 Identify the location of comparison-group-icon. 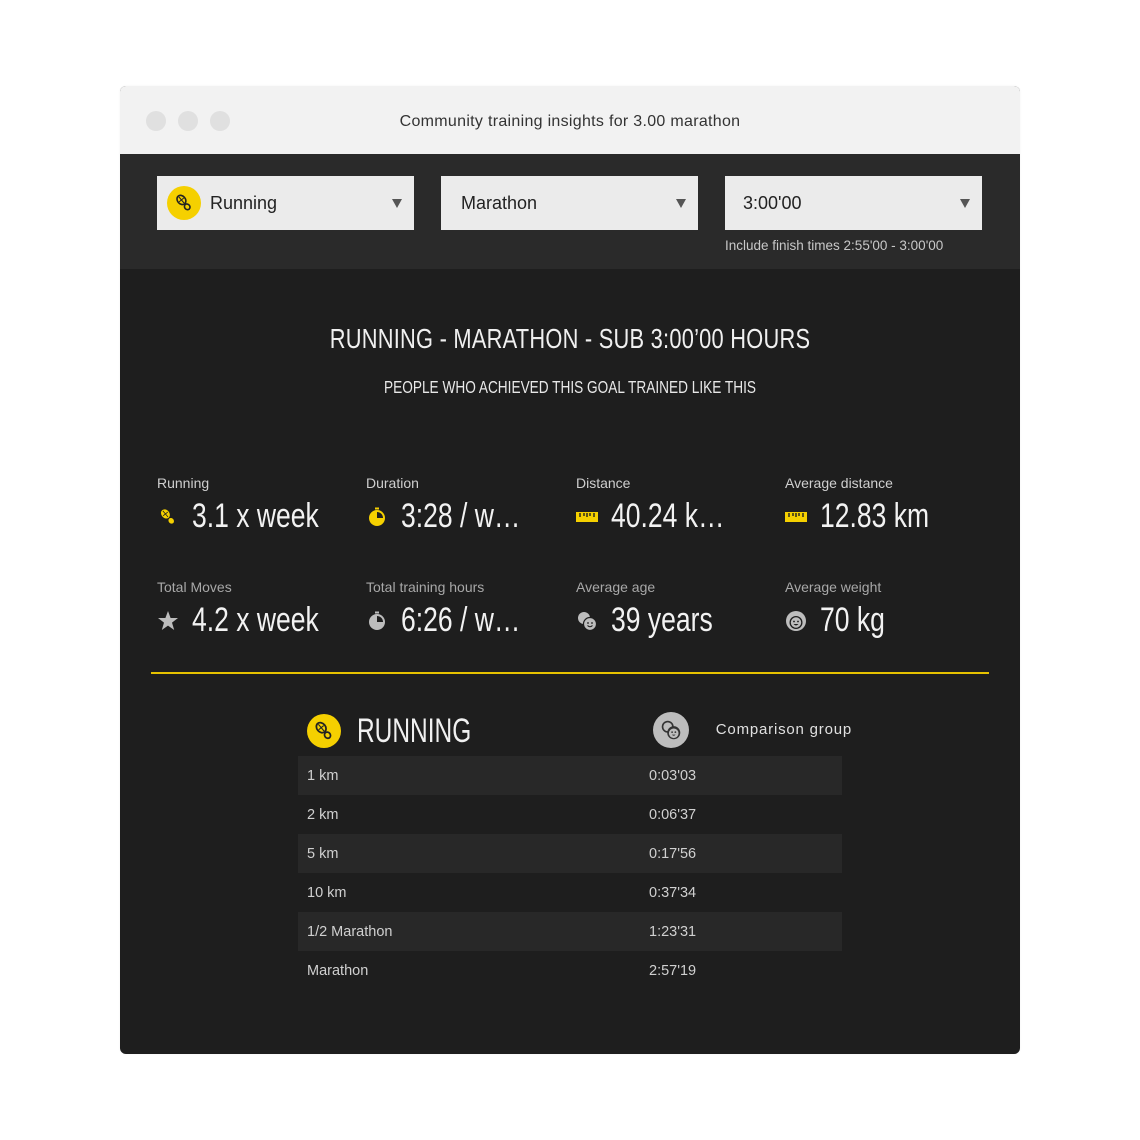
(671, 730).